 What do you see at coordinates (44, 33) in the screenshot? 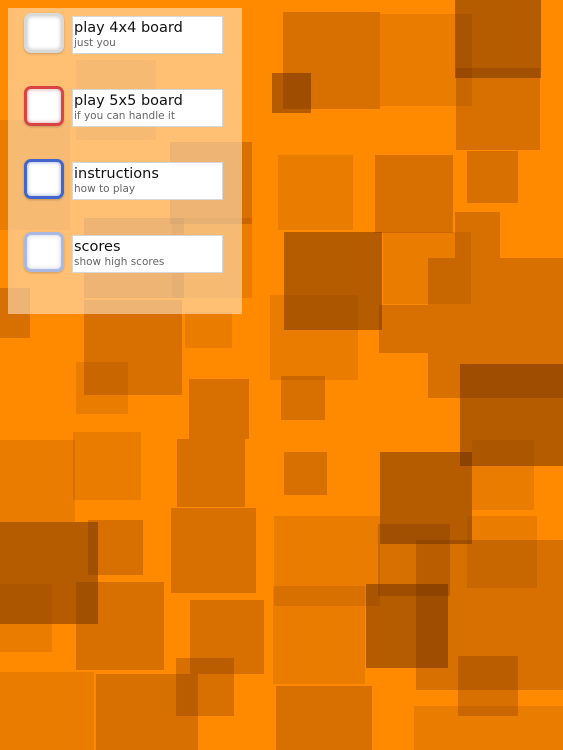
I see `play-4x4-button` at bounding box center [44, 33].